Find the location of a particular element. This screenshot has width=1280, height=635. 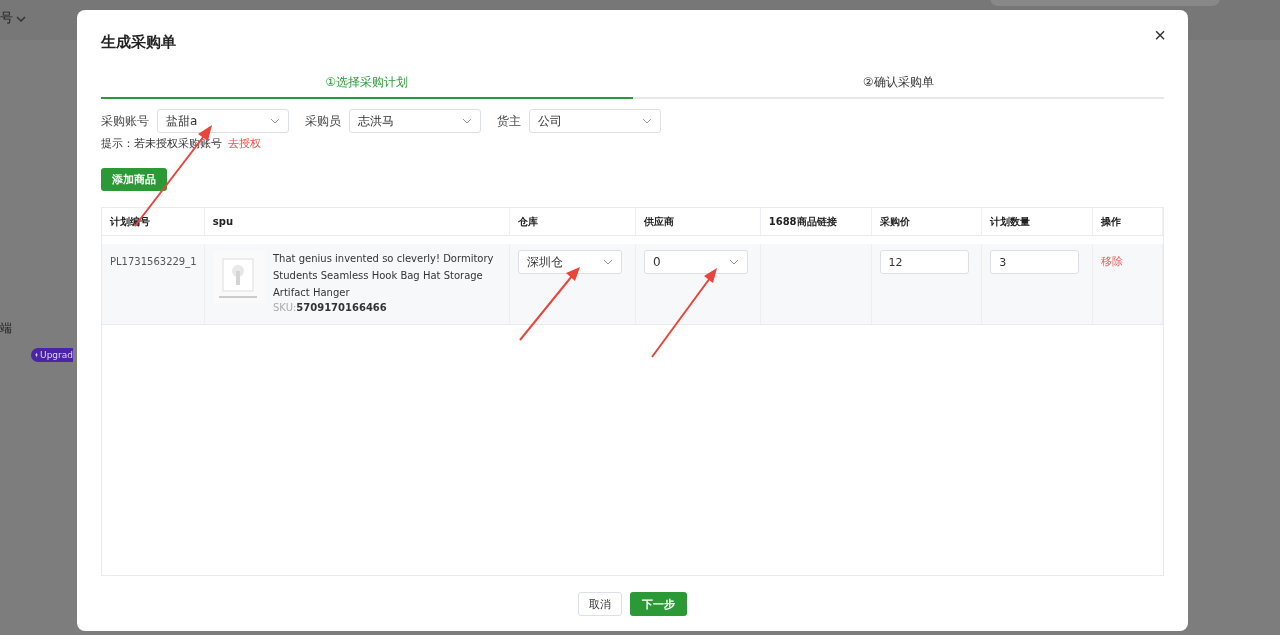

column-header: 采购价 is located at coordinates (927, 221).